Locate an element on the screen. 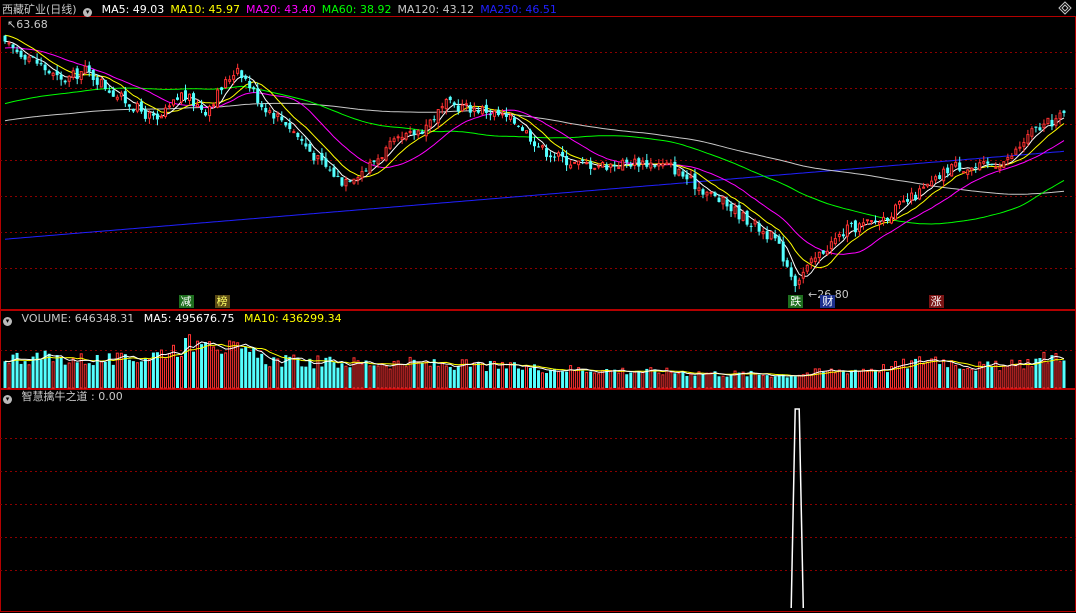 Image resolution: width=1076 pixels, height=613 pixels. signal-marker-2: 跌 is located at coordinates (796, 301).